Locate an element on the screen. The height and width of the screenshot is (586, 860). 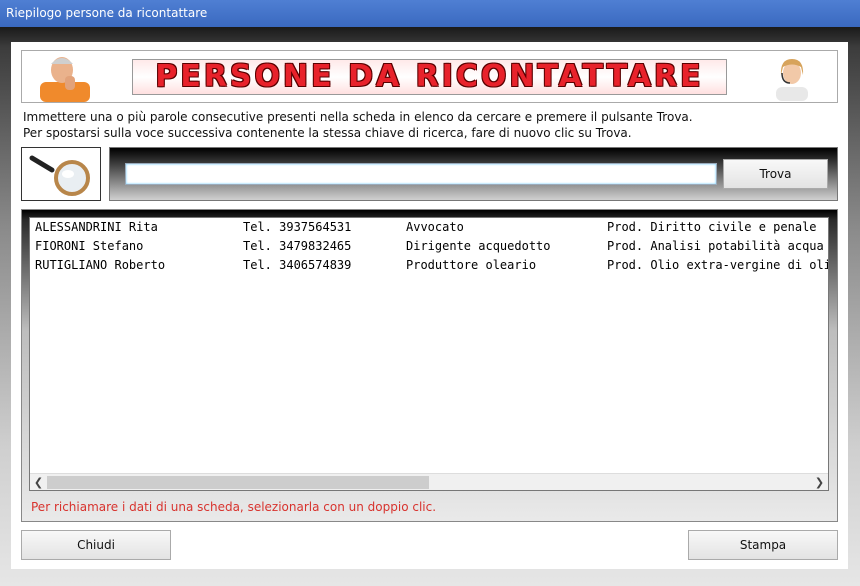
operator-avatar-icon is located at coordinates (792, 80).